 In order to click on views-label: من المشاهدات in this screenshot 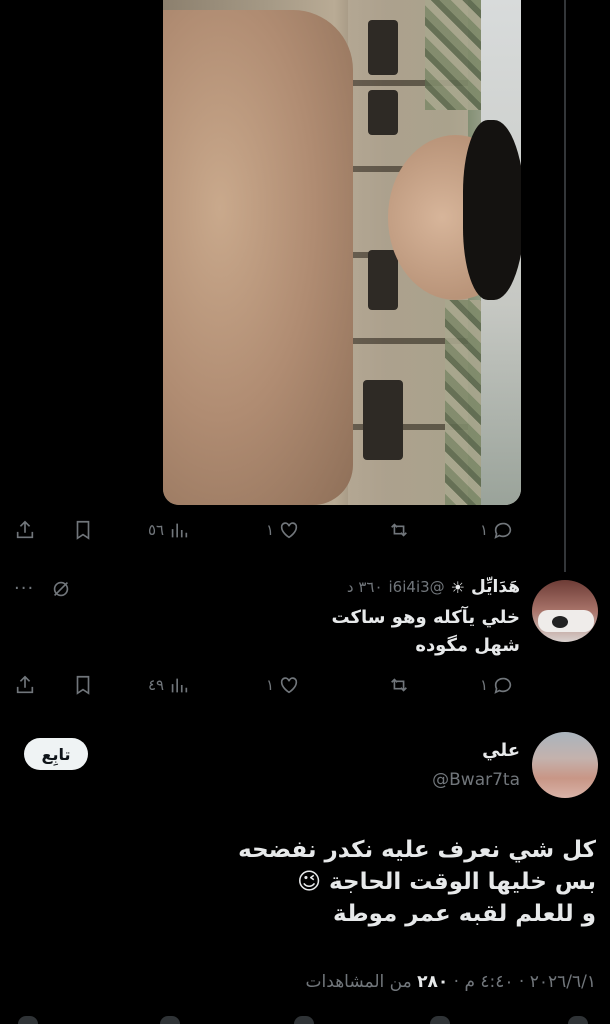, I will do `click(358, 982)`.